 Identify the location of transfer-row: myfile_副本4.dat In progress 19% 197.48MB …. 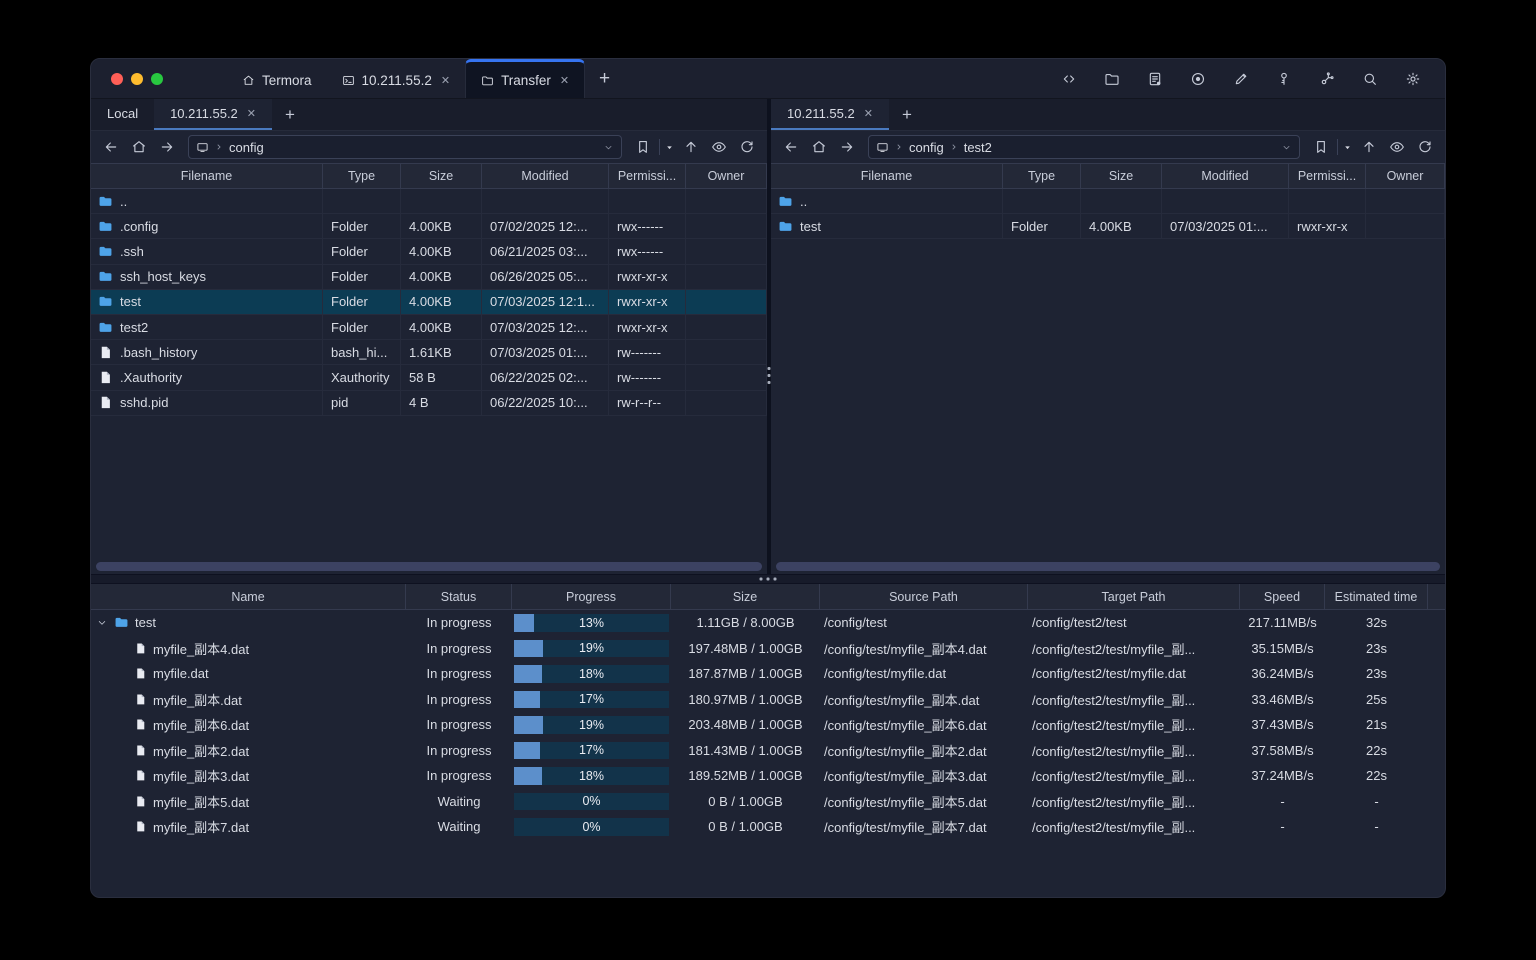
(768, 649).